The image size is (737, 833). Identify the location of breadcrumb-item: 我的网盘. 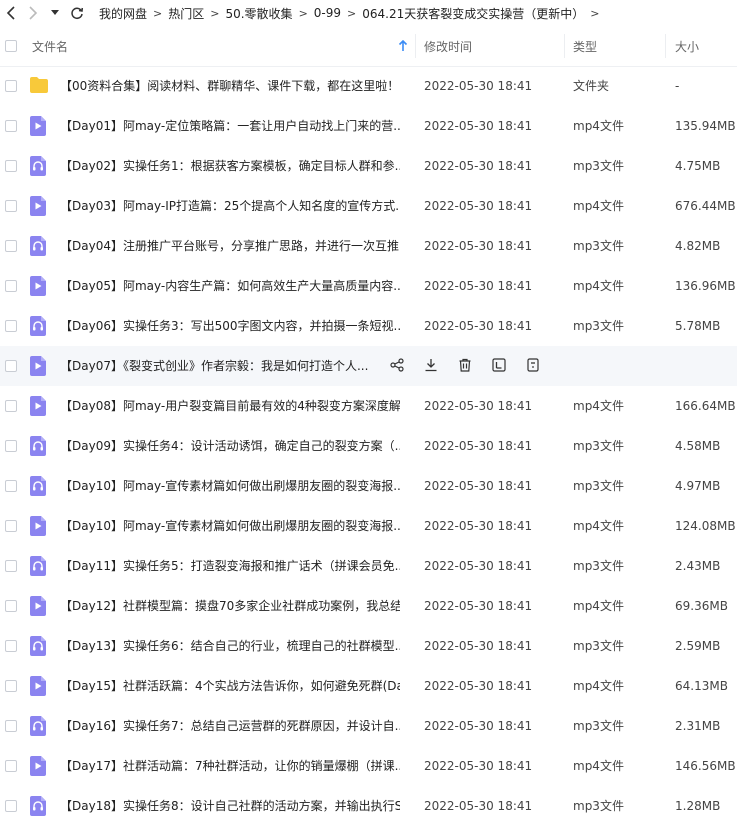
(123, 13).